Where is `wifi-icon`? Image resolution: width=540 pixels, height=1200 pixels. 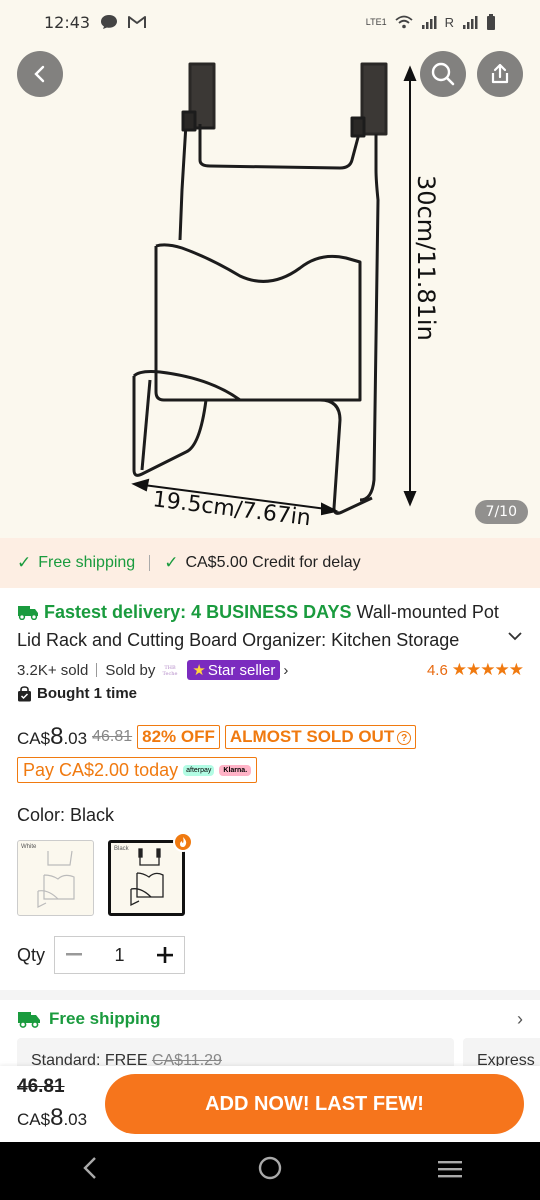
wifi-icon is located at coordinates (404, 22).